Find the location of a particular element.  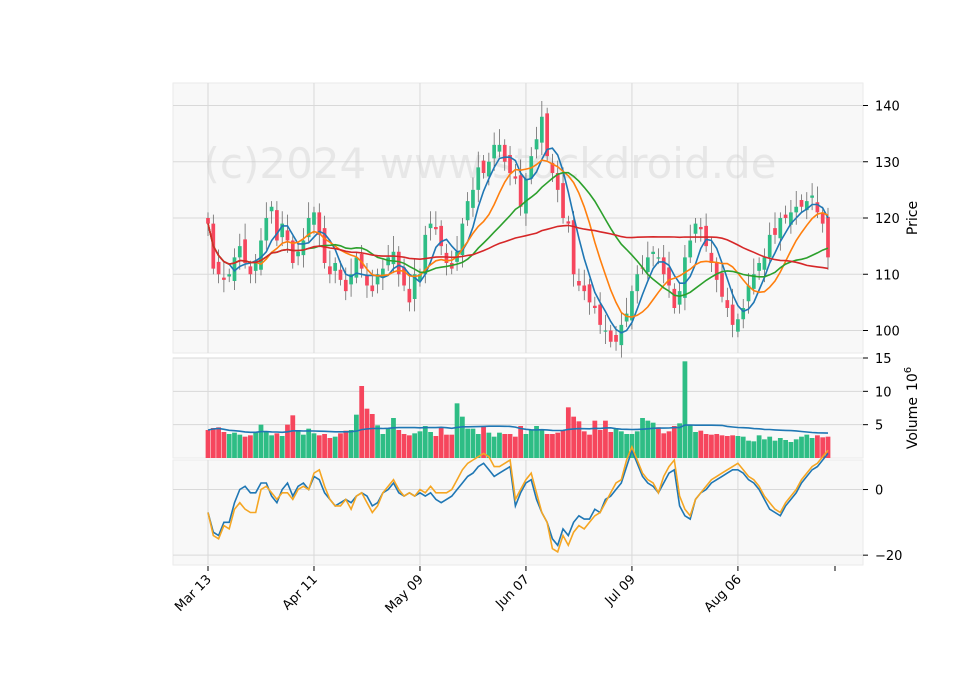

volume-y-tick-label: 10 is located at coordinates (883, 392).